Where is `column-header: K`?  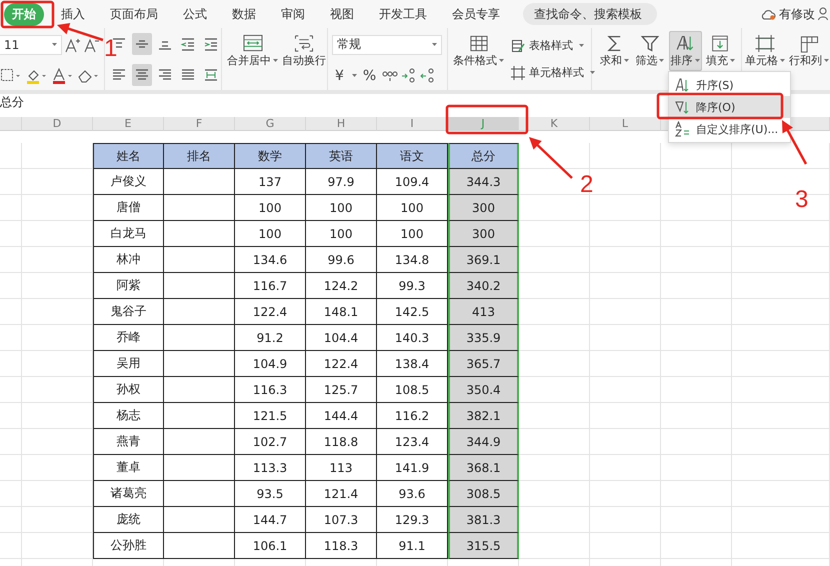 column-header: K is located at coordinates (554, 124).